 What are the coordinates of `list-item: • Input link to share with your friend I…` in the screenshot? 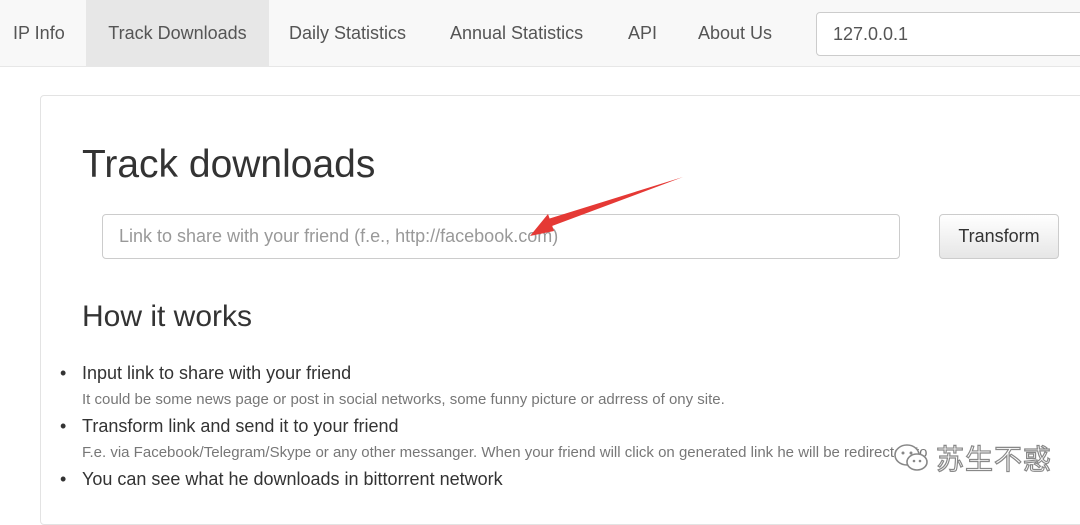 It's located at (493, 386).